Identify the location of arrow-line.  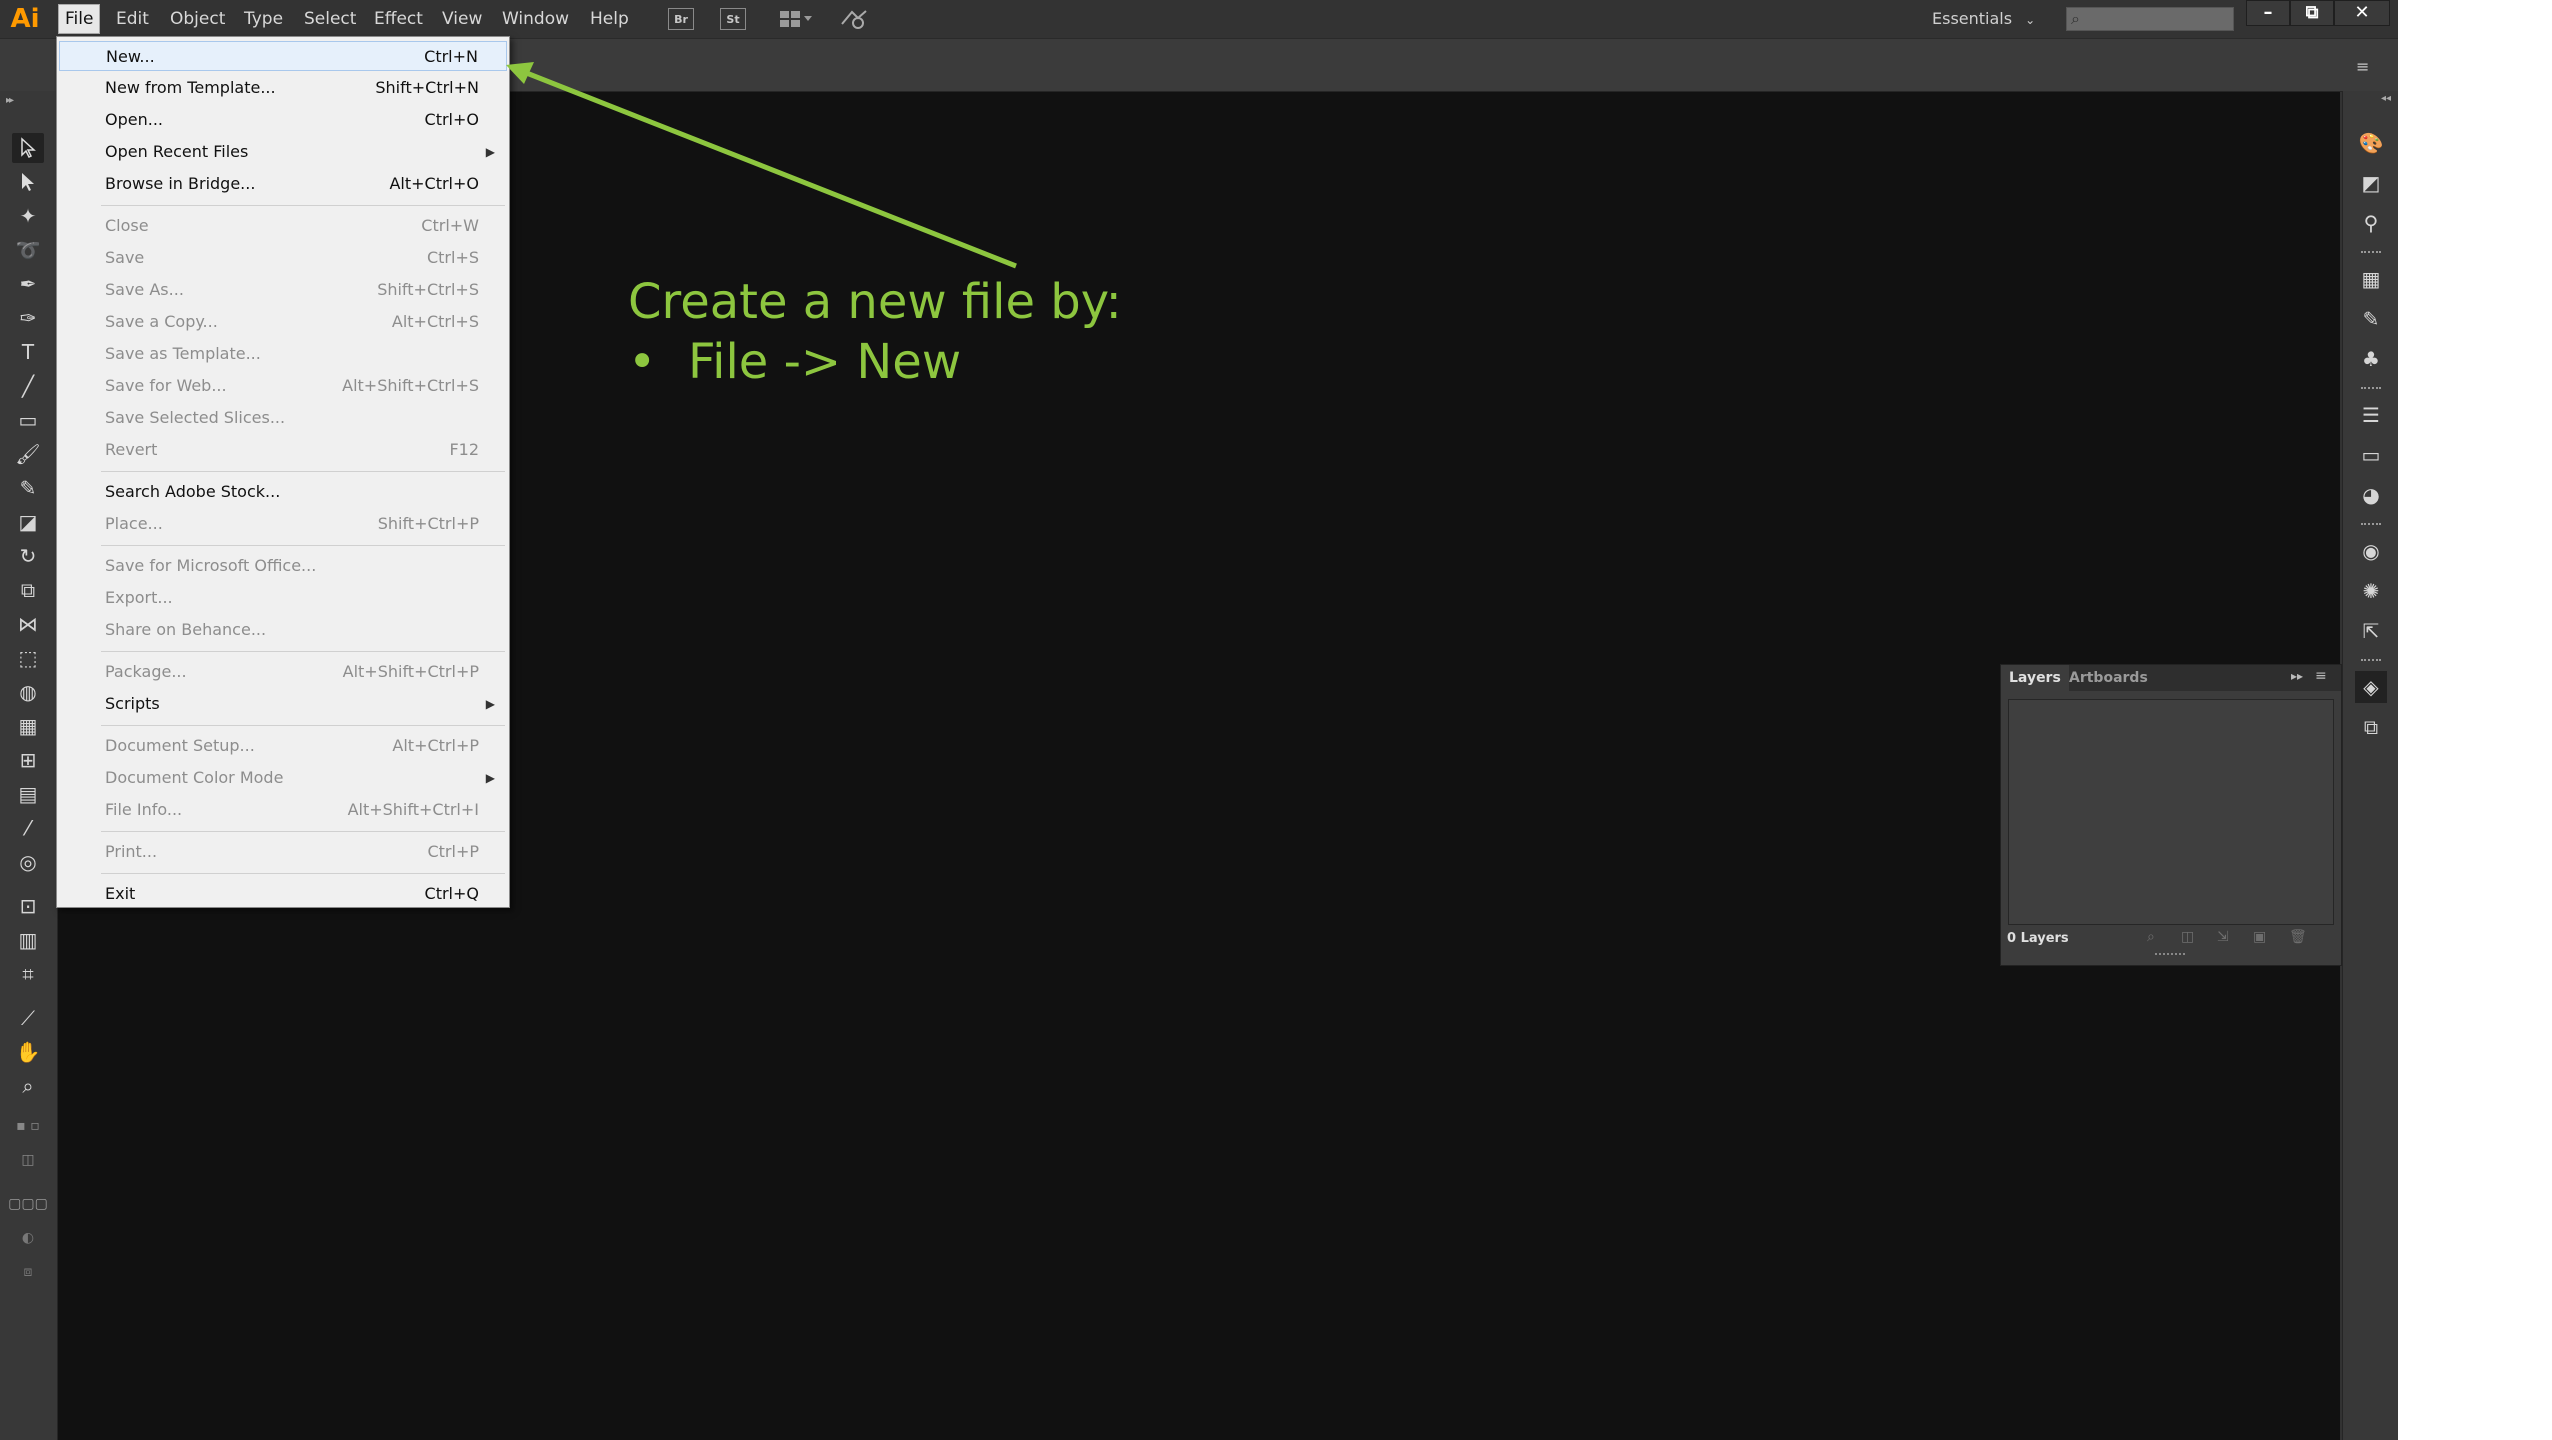
(770, 169).